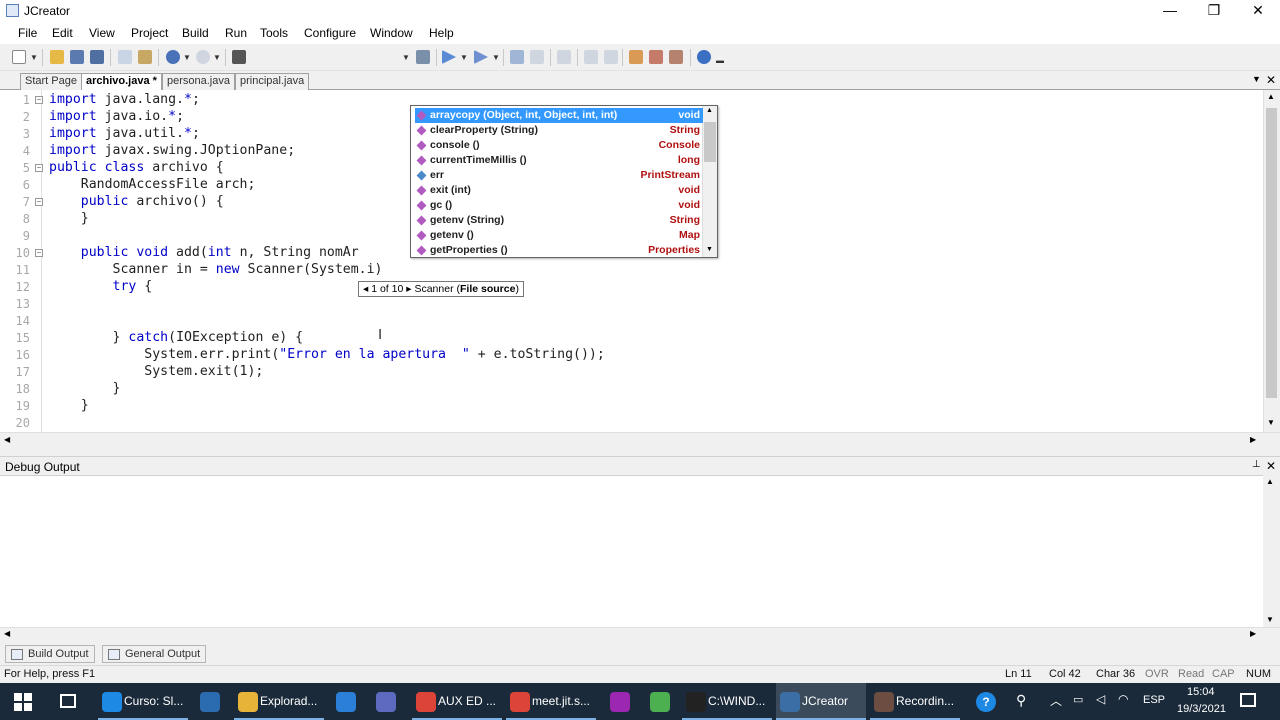 Image resolution: width=1280 pixels, height=720 pixels. What do you see at coordinates (149, 33) in the screenshot?
I see `menu-project: Project` at bounding box center [149, 33].